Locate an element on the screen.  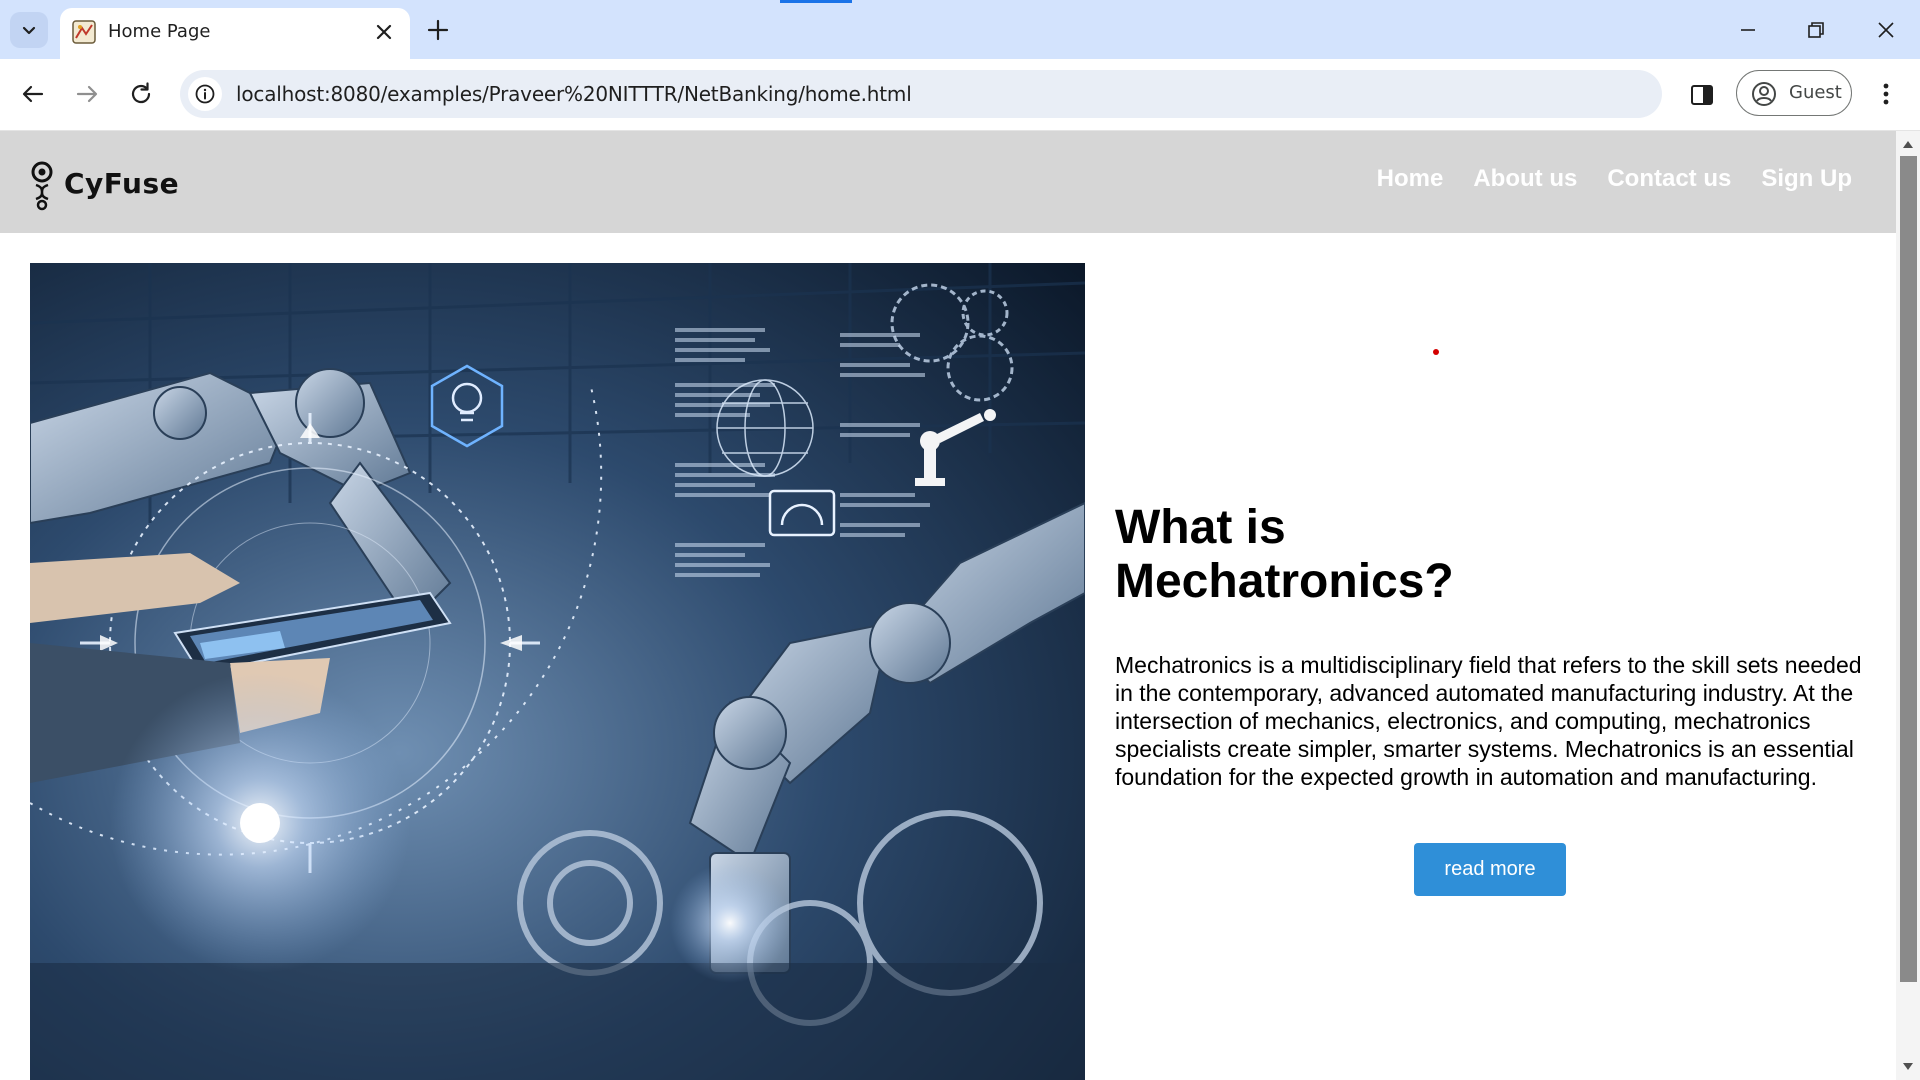
browser-tabstrip: Home Page is located at coordinates (960, 29).